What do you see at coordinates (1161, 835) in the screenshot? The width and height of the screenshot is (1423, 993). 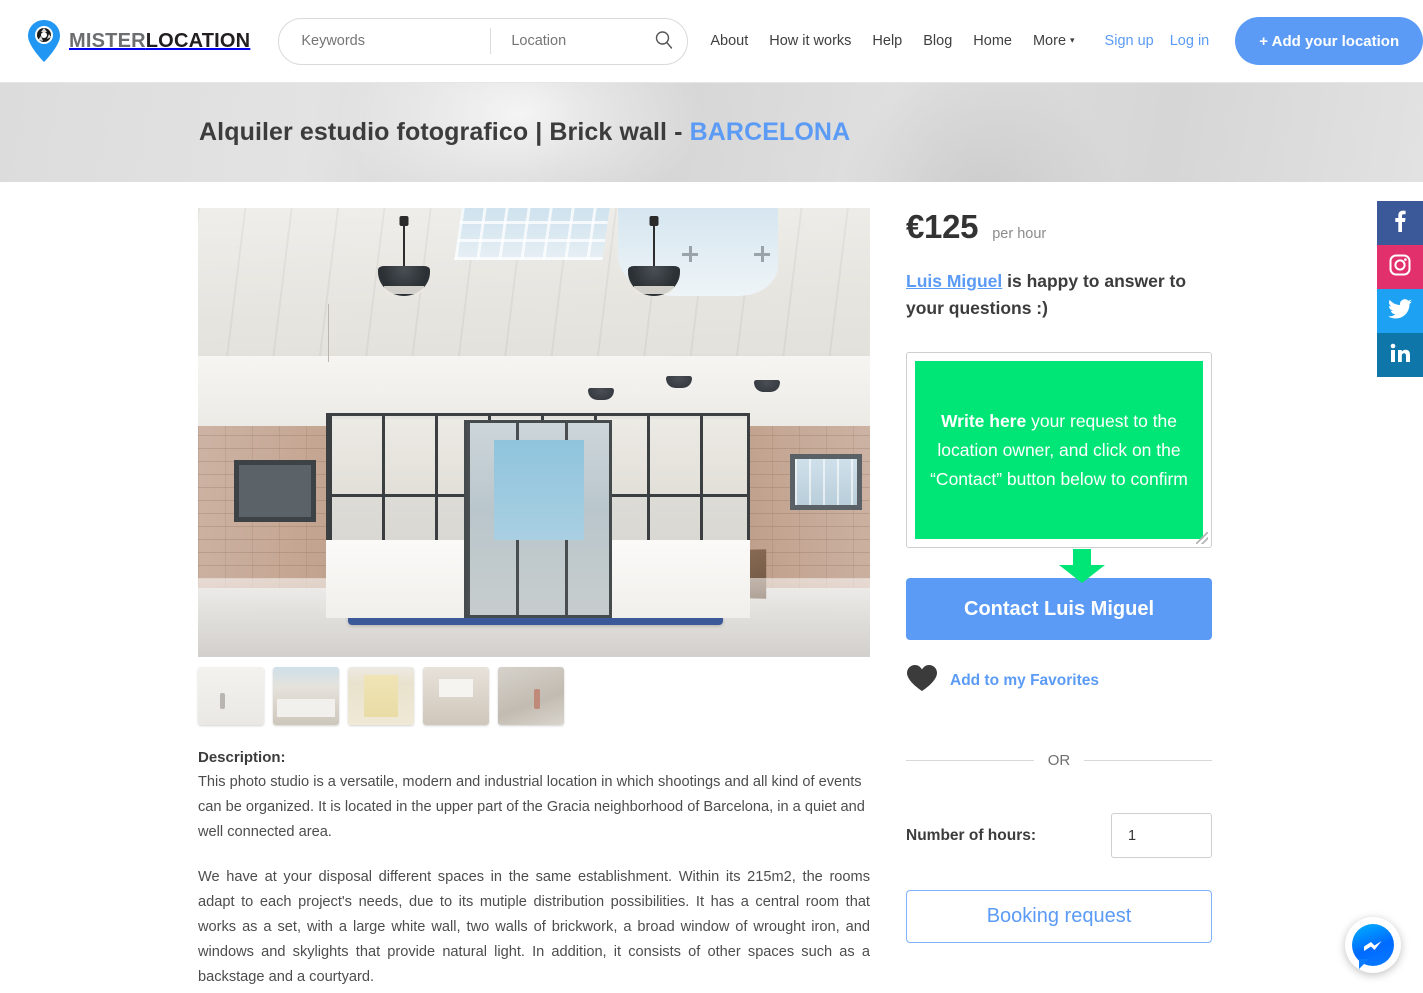 I see `number-of-hours-input` at bounding box center [1161, 835].